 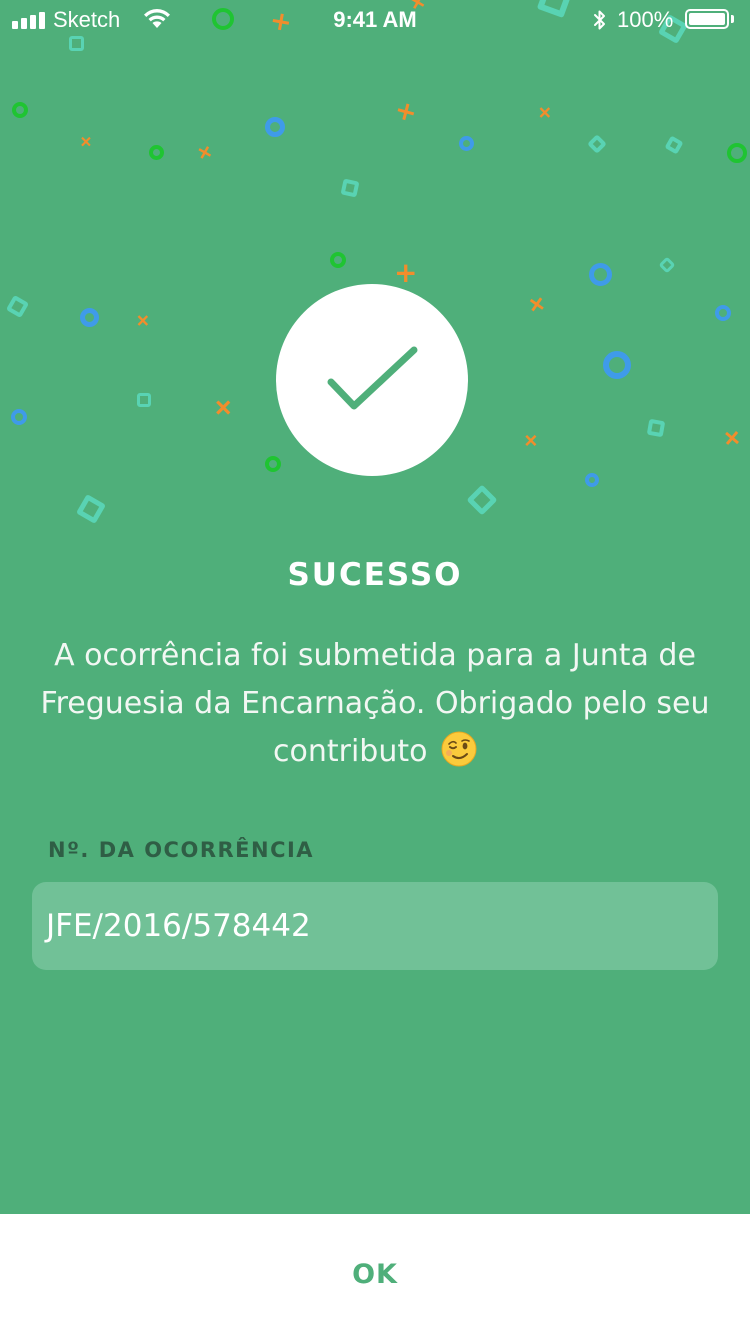 What do you see at coordinates (181, 850) in the screenshot?
I see `occurrence-number-label: Nº. DA OCORRÊNCIA` at bounding box center [181, 850].